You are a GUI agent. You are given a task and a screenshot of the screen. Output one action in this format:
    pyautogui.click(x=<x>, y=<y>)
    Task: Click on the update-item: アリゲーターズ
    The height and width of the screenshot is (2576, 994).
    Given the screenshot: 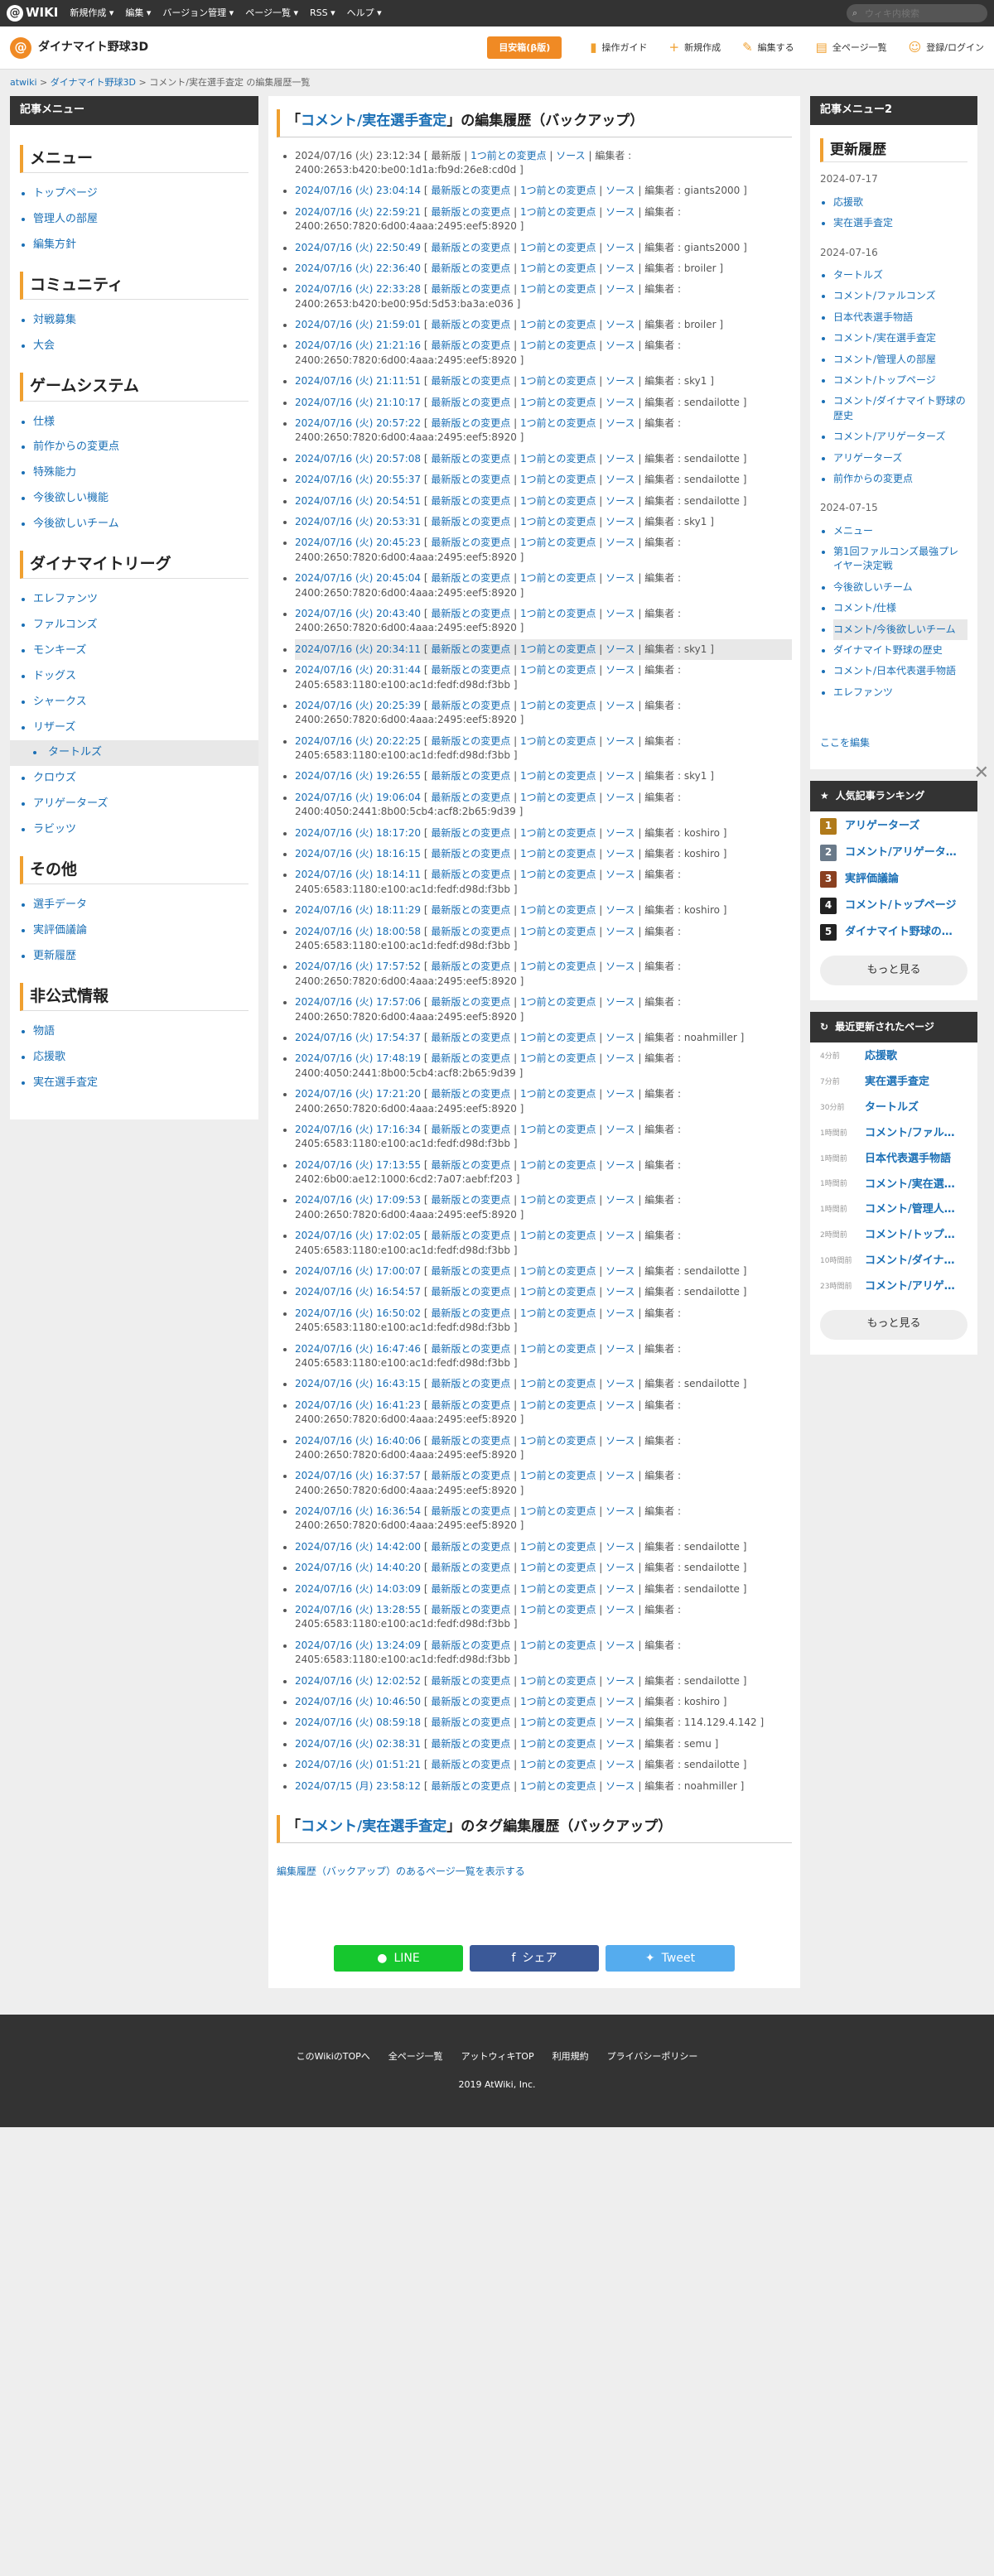 What is the action you would take?
    pyautogui.click(x=900, y=458)
    